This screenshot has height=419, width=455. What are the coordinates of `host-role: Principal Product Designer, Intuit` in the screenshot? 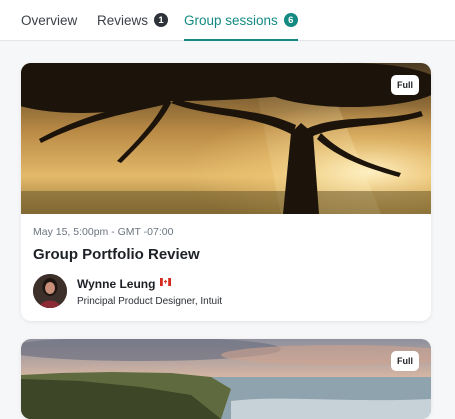 It's located at (150, 301).